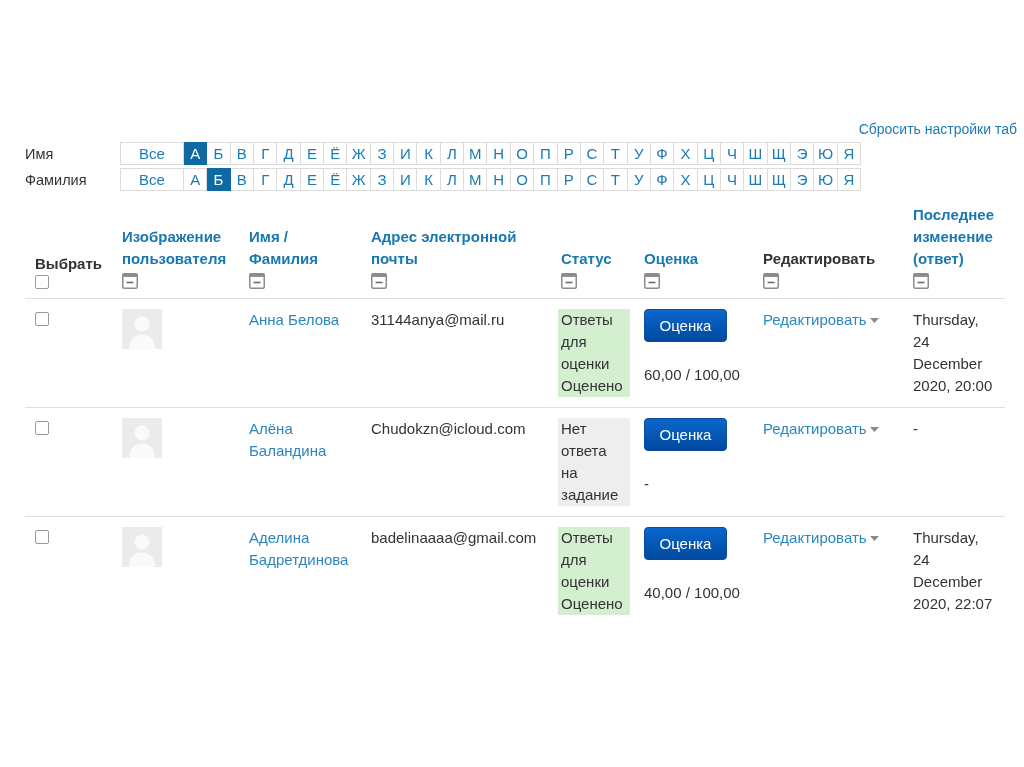 The height and width of the screenshot is (767, 1024). Describe the element at coordinates (56, 180) in the screenshot. I see `filter-label: Фамилия` at that location.